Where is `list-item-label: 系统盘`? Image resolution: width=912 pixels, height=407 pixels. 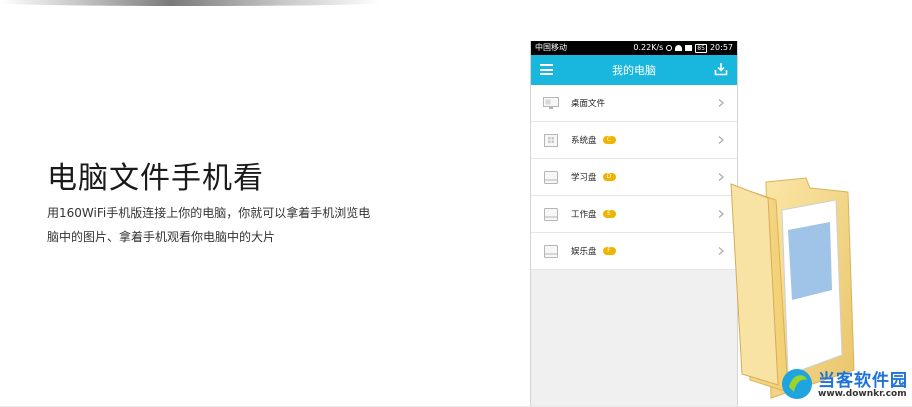 list-item-label: 系统盘 is located at coordinates (584, 141).